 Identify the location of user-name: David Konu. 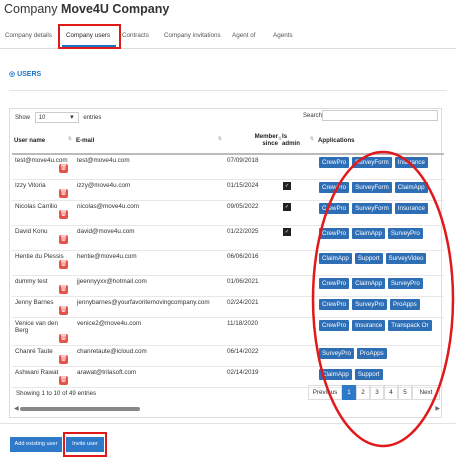
(31, 231).